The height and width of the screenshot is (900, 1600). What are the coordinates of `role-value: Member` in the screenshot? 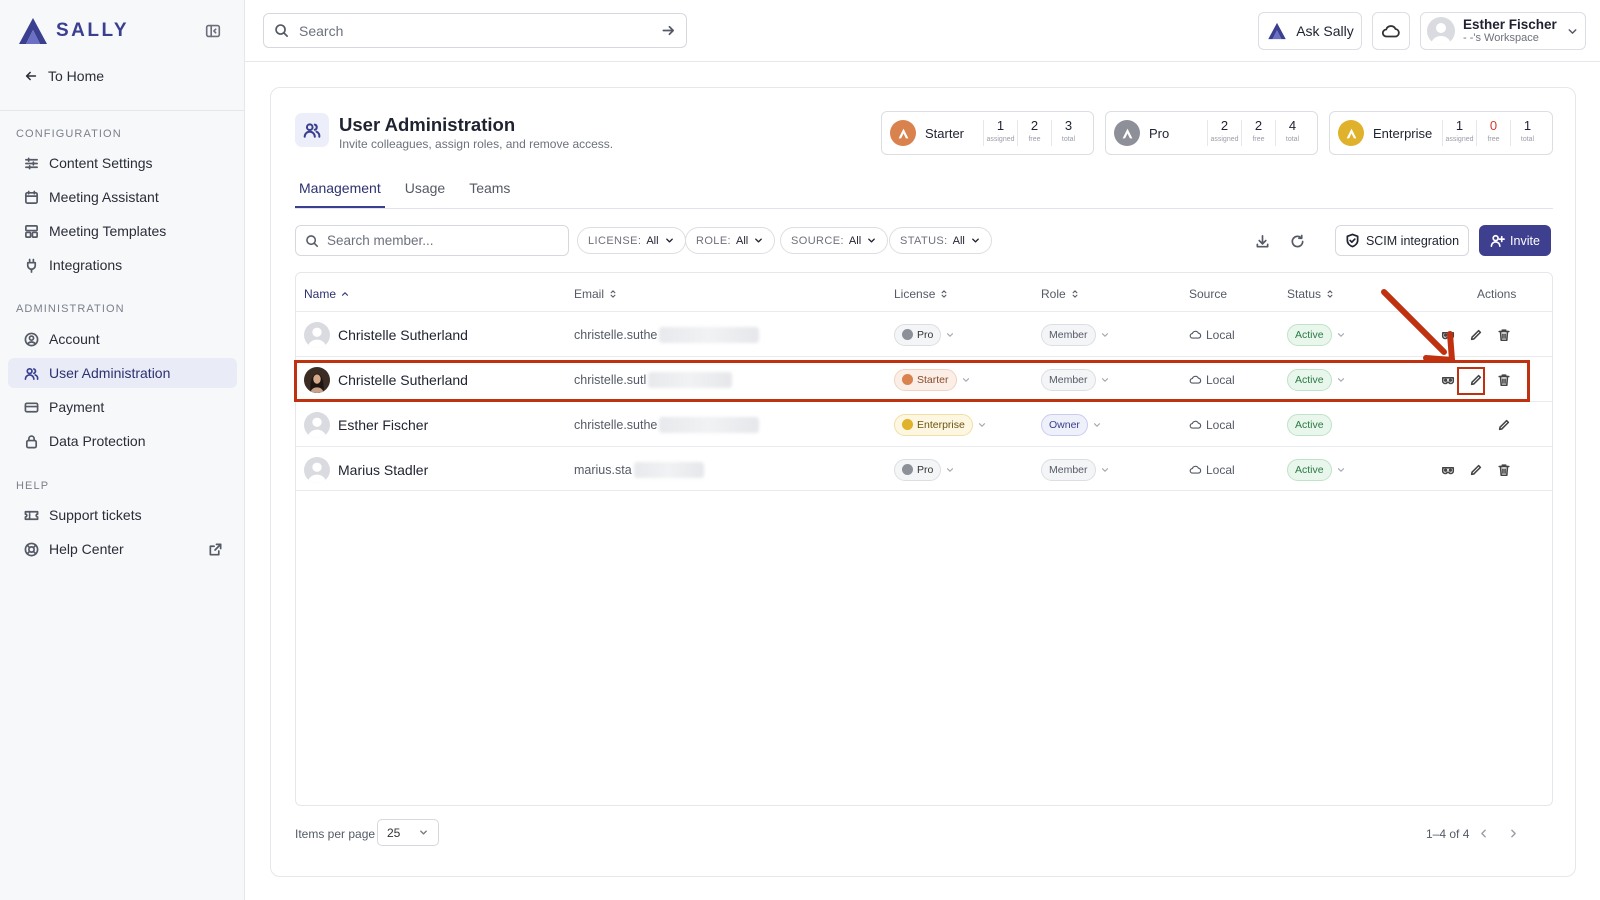 It's located at (1068, 469).